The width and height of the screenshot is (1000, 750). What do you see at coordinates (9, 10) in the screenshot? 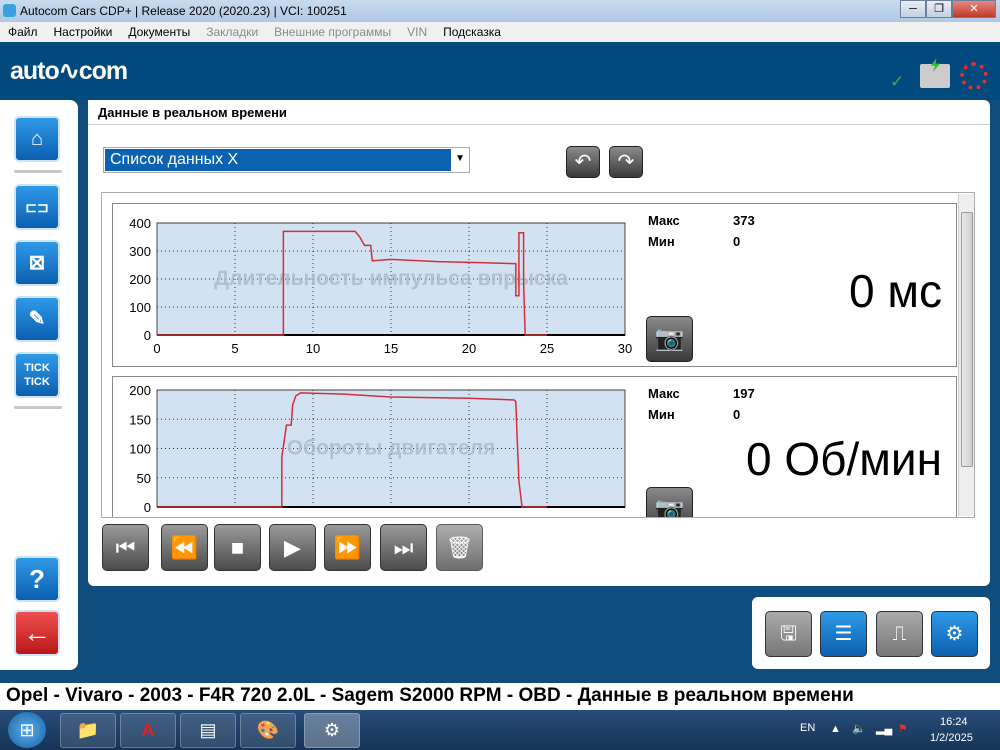
I see `app-icon` at bounding box center [9, 10].